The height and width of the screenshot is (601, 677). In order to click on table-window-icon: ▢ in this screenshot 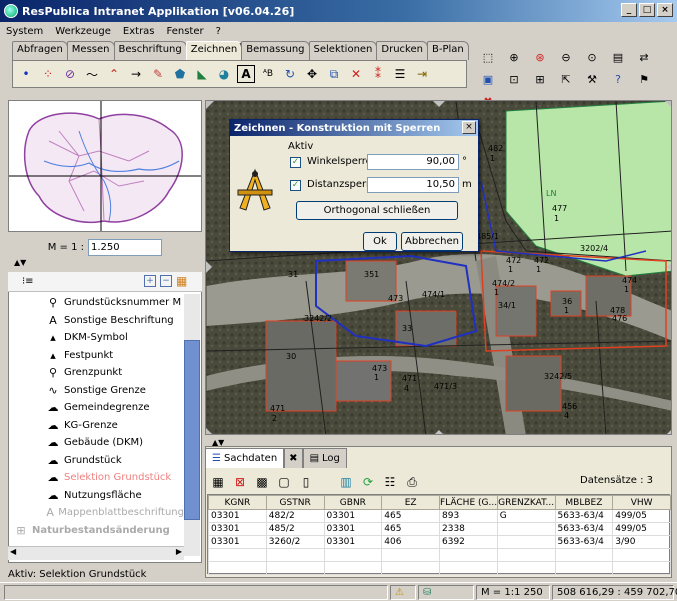, I will do `click(284, 482)`.